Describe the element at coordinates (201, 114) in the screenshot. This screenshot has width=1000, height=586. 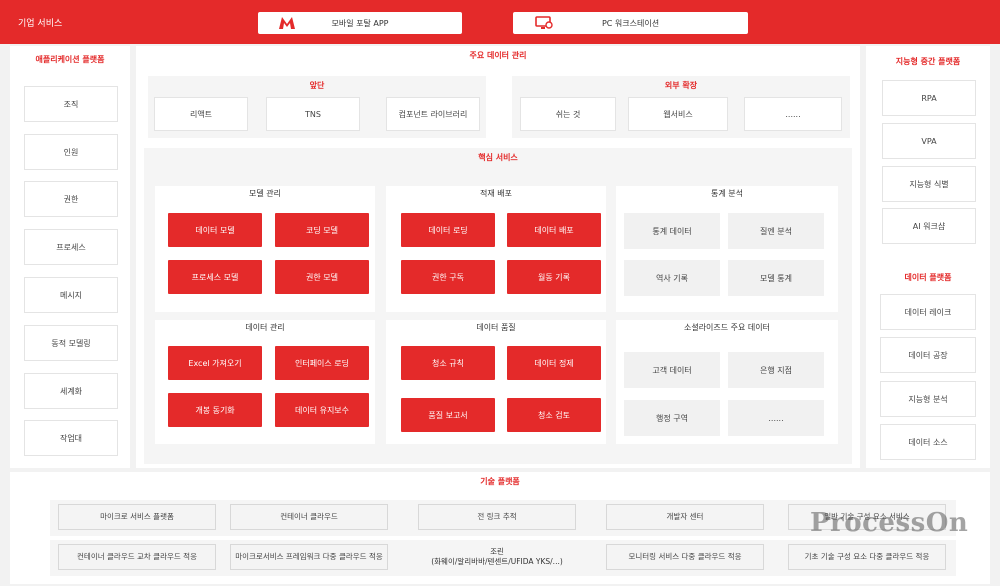
I see `frontend-item-react: 리액트` at that location.